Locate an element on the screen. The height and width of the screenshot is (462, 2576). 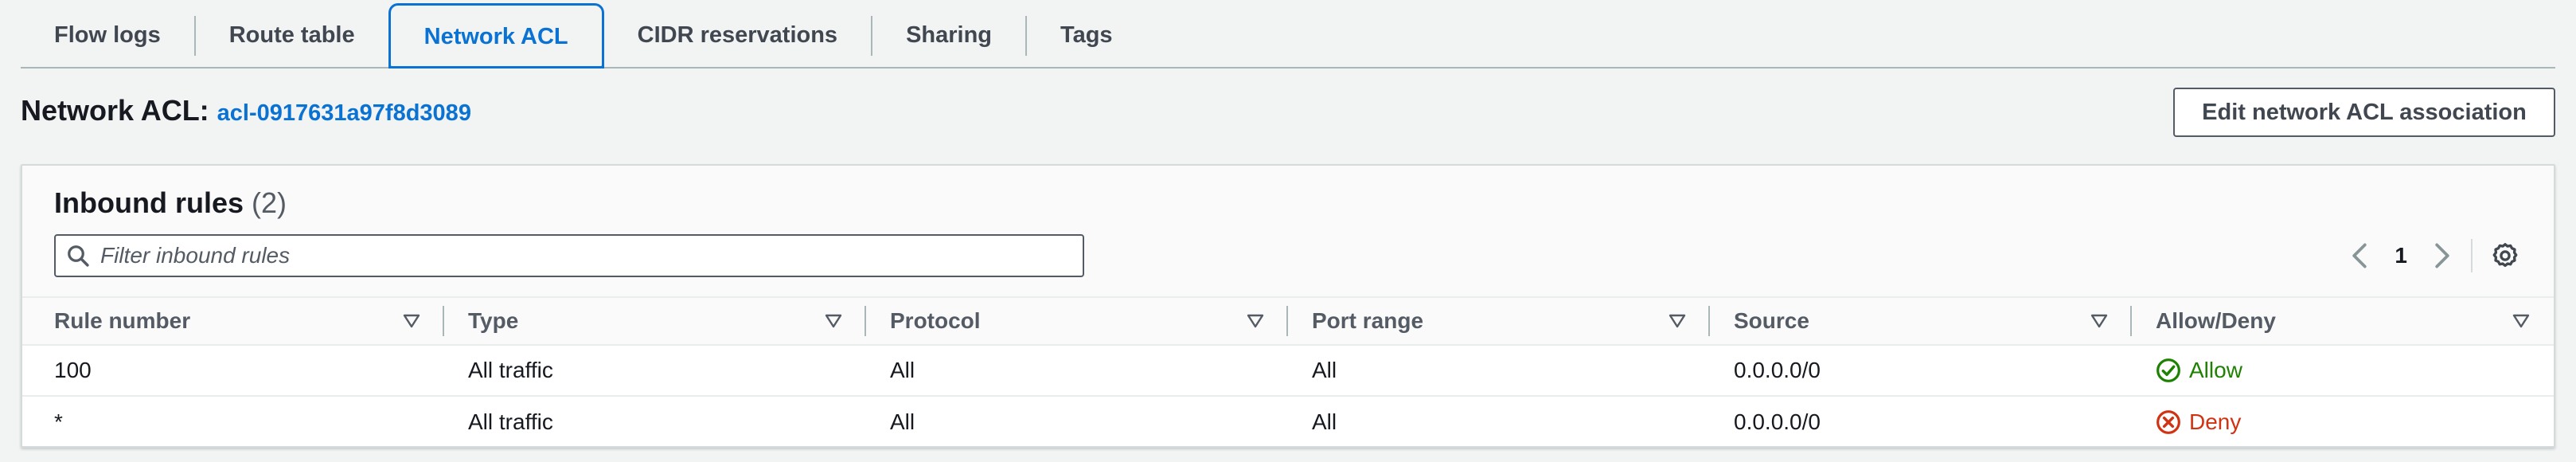
status-label: Deny is located at coordinates (2215, 421).